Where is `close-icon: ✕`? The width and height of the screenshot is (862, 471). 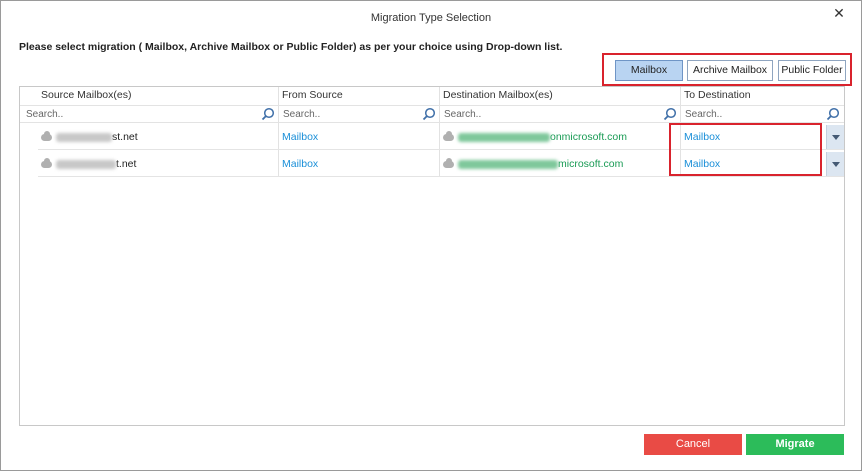 close-icon: ✕ is located at coordinates (839, 13).